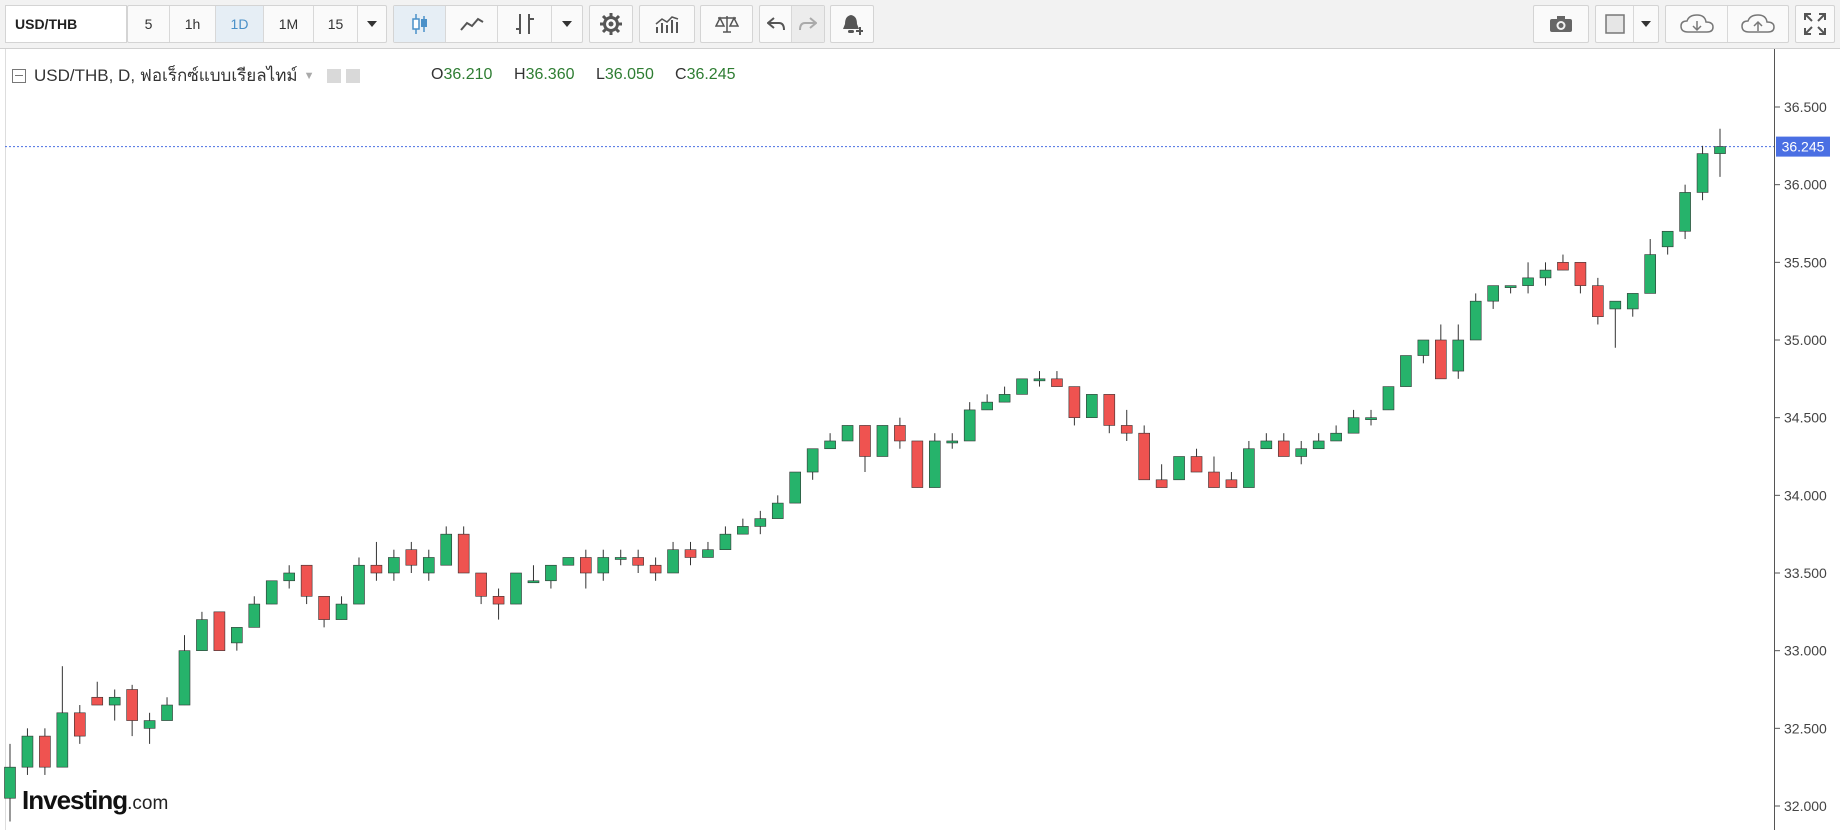 The image size is (1840, 830). What do you see at coordinates (1697, 24) in the screenshot?
I see `cloud-download-icon` at bounding box center [1697, 24].